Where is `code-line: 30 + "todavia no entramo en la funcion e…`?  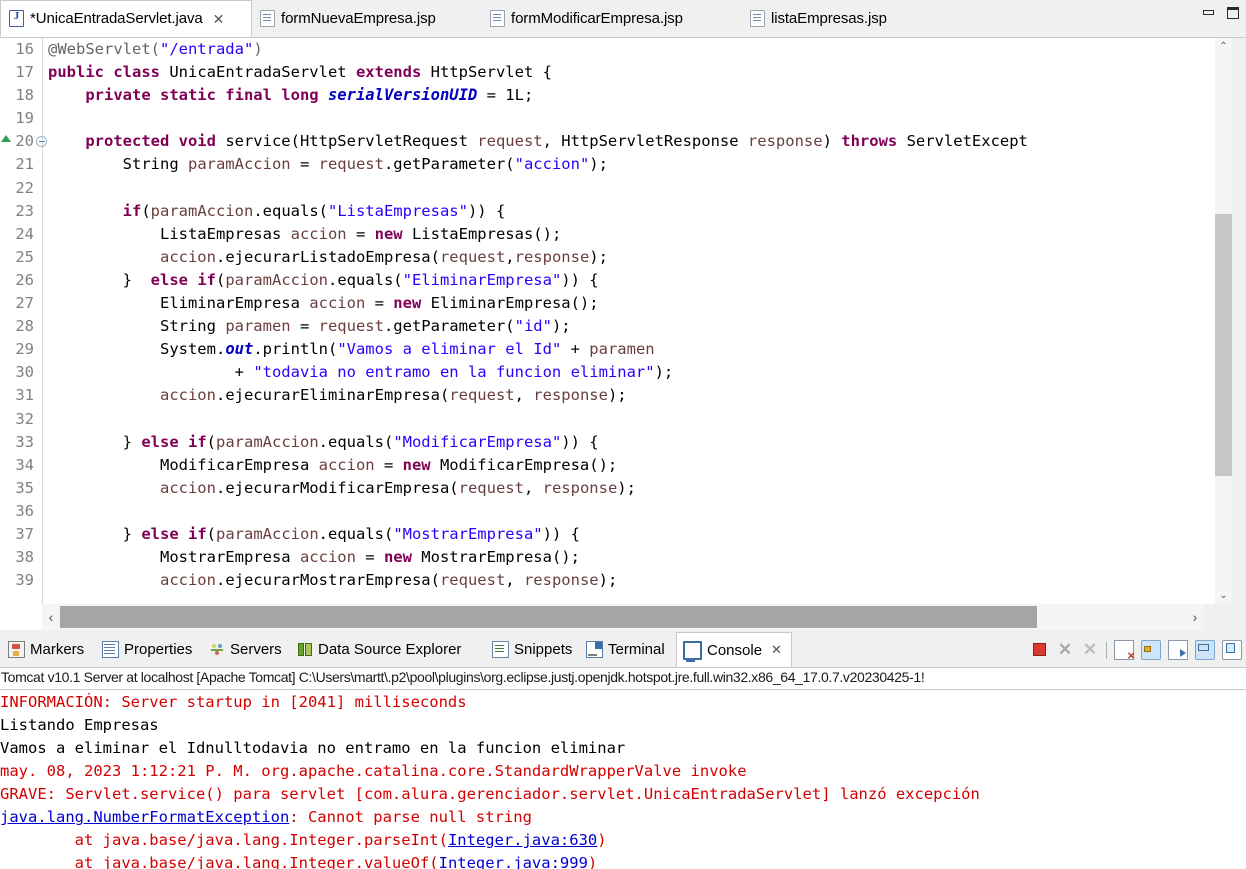
code-line: 30 + "todavia no entramo en la funcion e… is located at coordinates (600, 372).